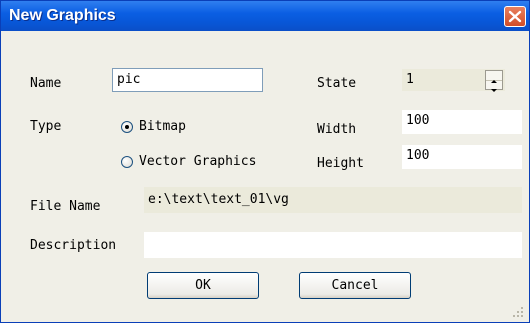  Describe the element at coordinates (46, 126) in the screenshot. I see `type-label: Type` at that location.